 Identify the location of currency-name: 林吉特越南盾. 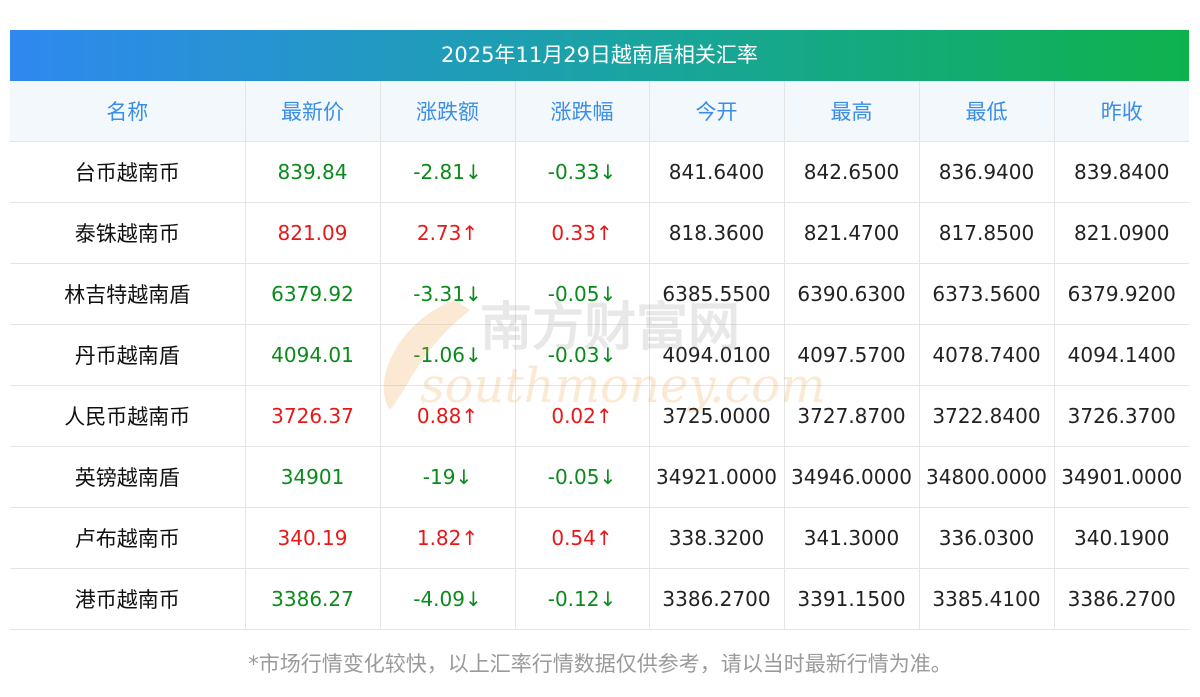
(128, 294).